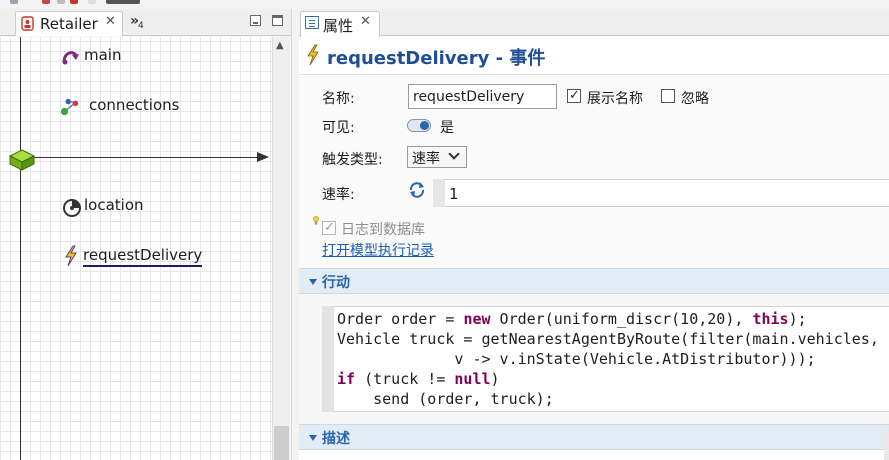  I want to click on code-line: v -> v.inState(Vehicle.AtDistributor)));, so click(576, 359).